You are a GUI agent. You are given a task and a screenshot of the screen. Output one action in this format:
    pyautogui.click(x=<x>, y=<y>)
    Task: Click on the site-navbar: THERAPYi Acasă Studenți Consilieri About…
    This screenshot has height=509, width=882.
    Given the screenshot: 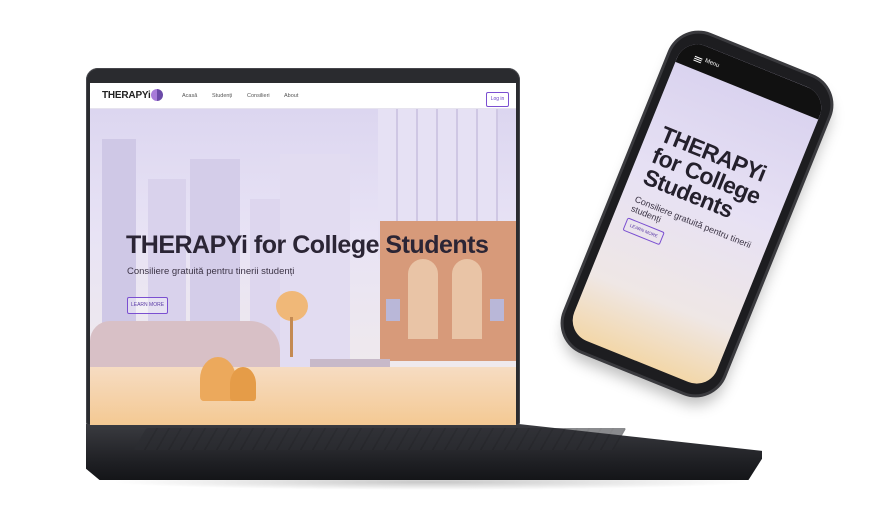 What is the action you would take?
    pyautogui.click(x=303, y=96)
    